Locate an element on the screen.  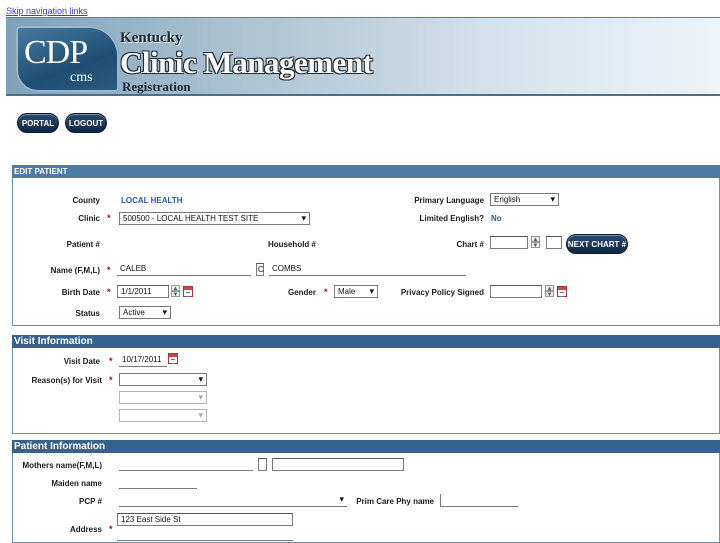
mothers-last-name-input is located at coordinates (338, 464).